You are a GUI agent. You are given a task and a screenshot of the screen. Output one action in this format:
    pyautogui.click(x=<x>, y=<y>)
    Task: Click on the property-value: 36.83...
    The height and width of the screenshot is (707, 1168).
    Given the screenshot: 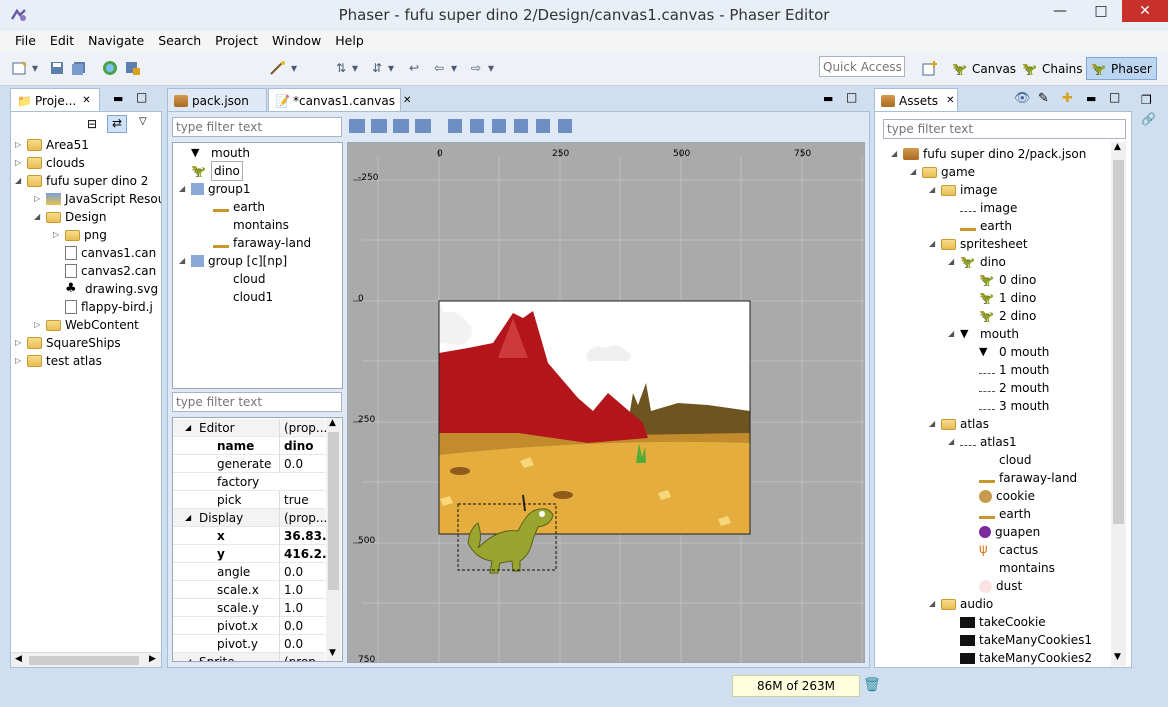 What is the action you would take?
    pyautogui.click(x=304, y=536)
    